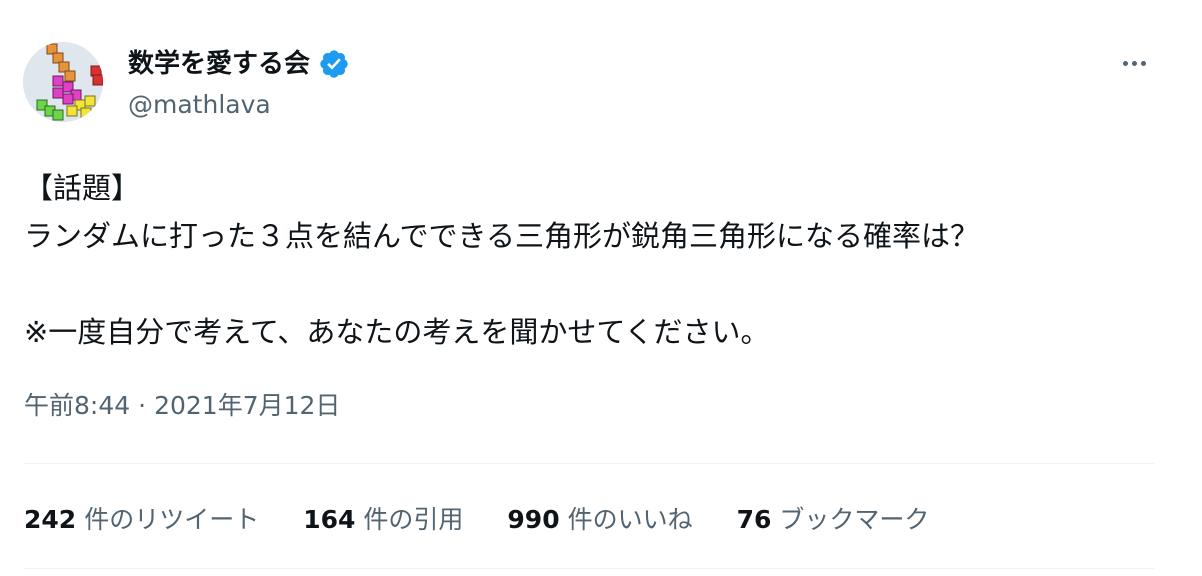 The height and width of the screenshot is (576, 1202). What do you see at coordinates (82, 188) in the screenshot?
I see `tweet-text-line: 【話題】` at bounding box center [82, 188].